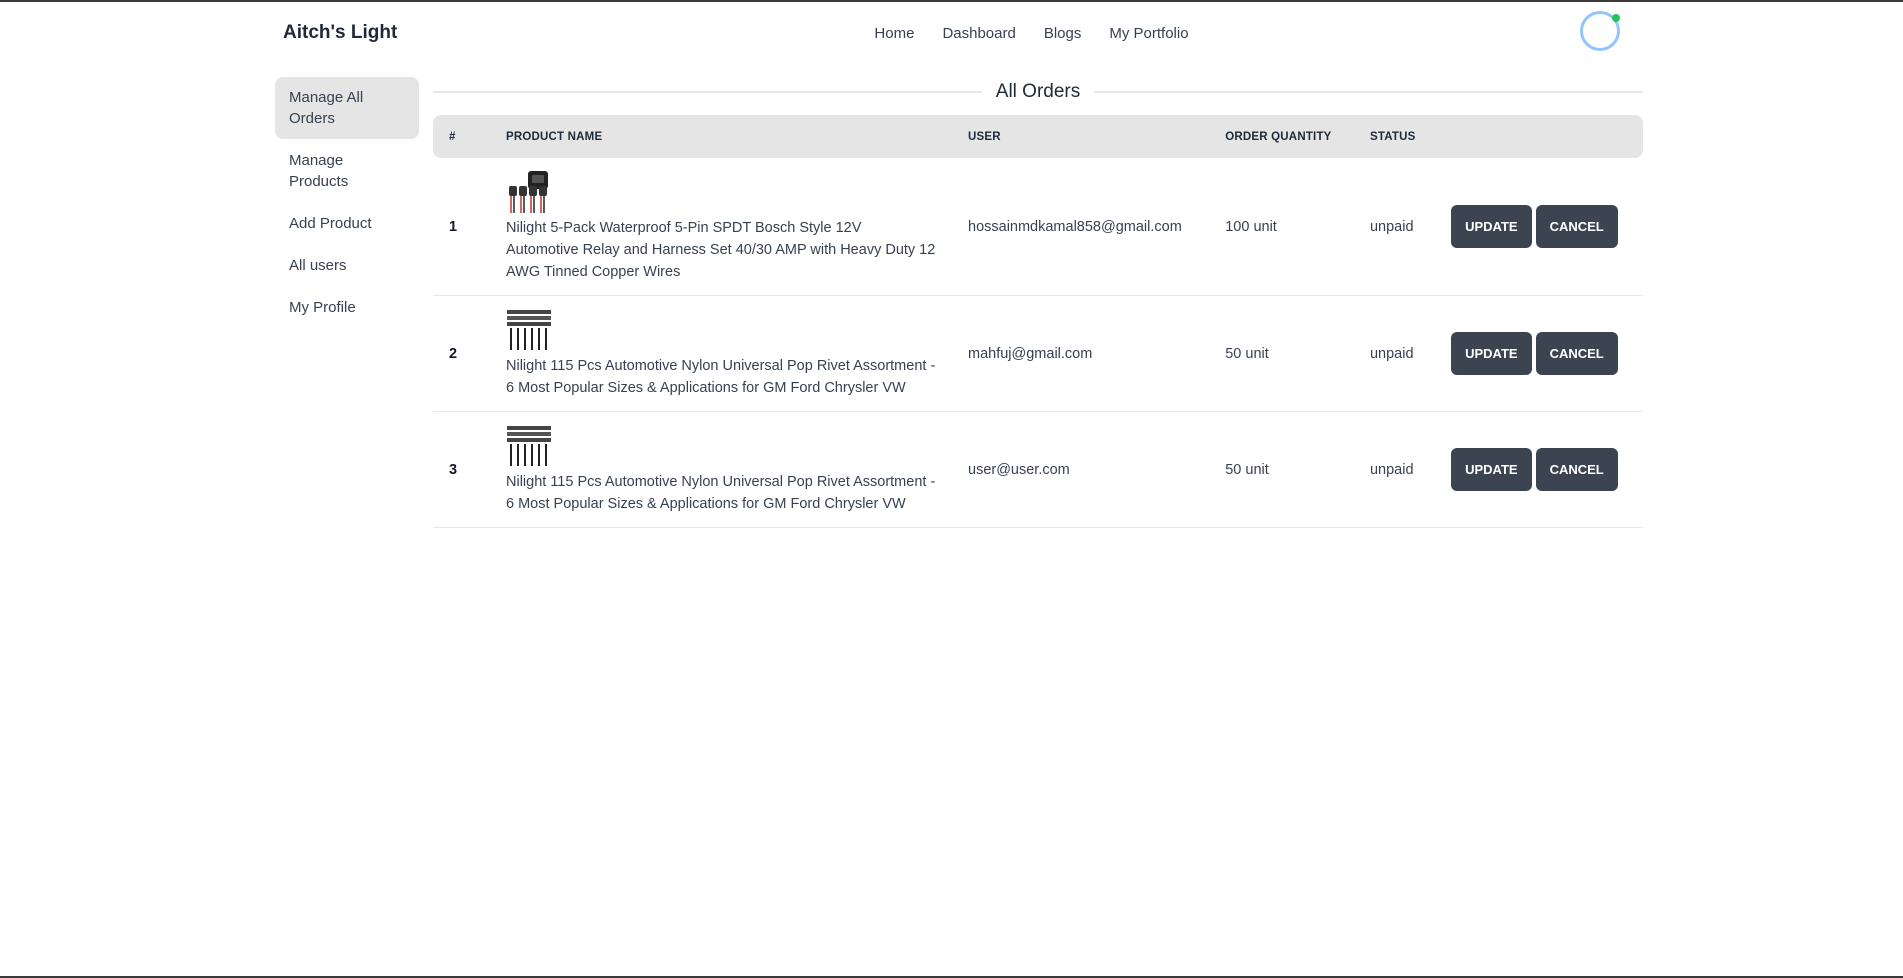  Describe the element at coordinates (461, 227) in the screenshot. I see `row-index: 1` at that location.